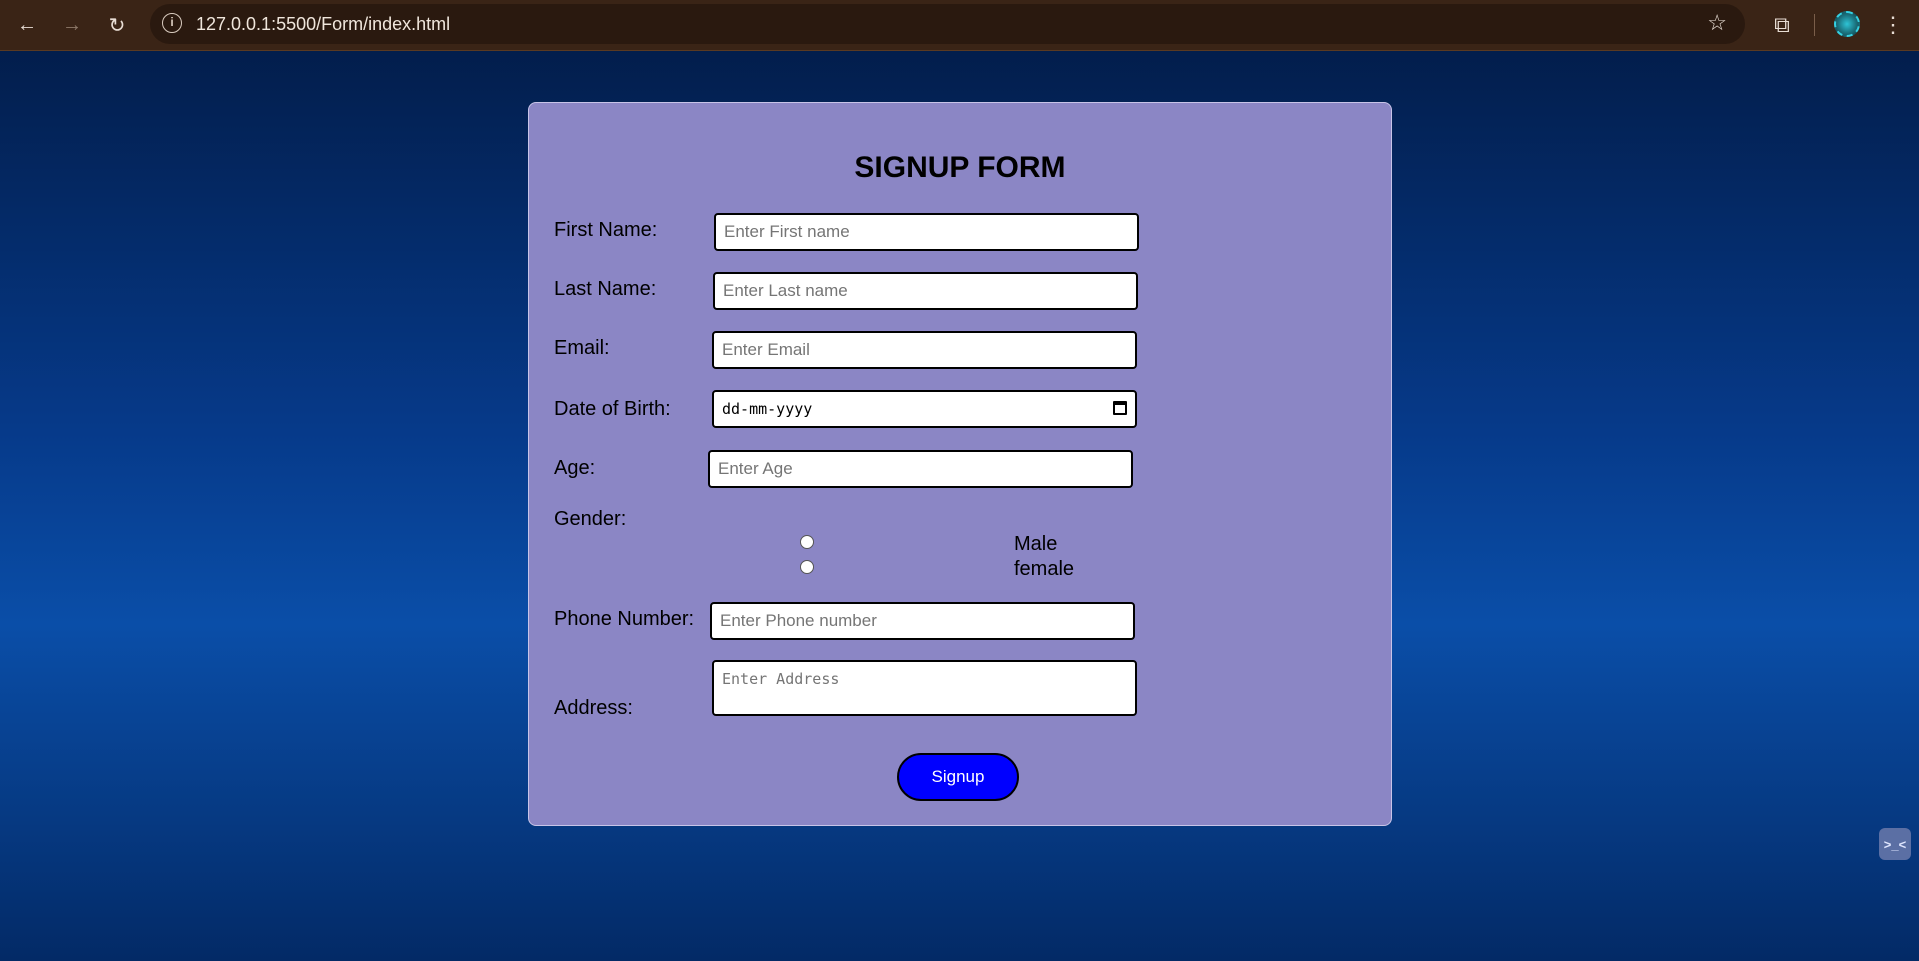  Describe the element at coordinates (926, 232) in the screenshot. I see `first-name-input` at that location.